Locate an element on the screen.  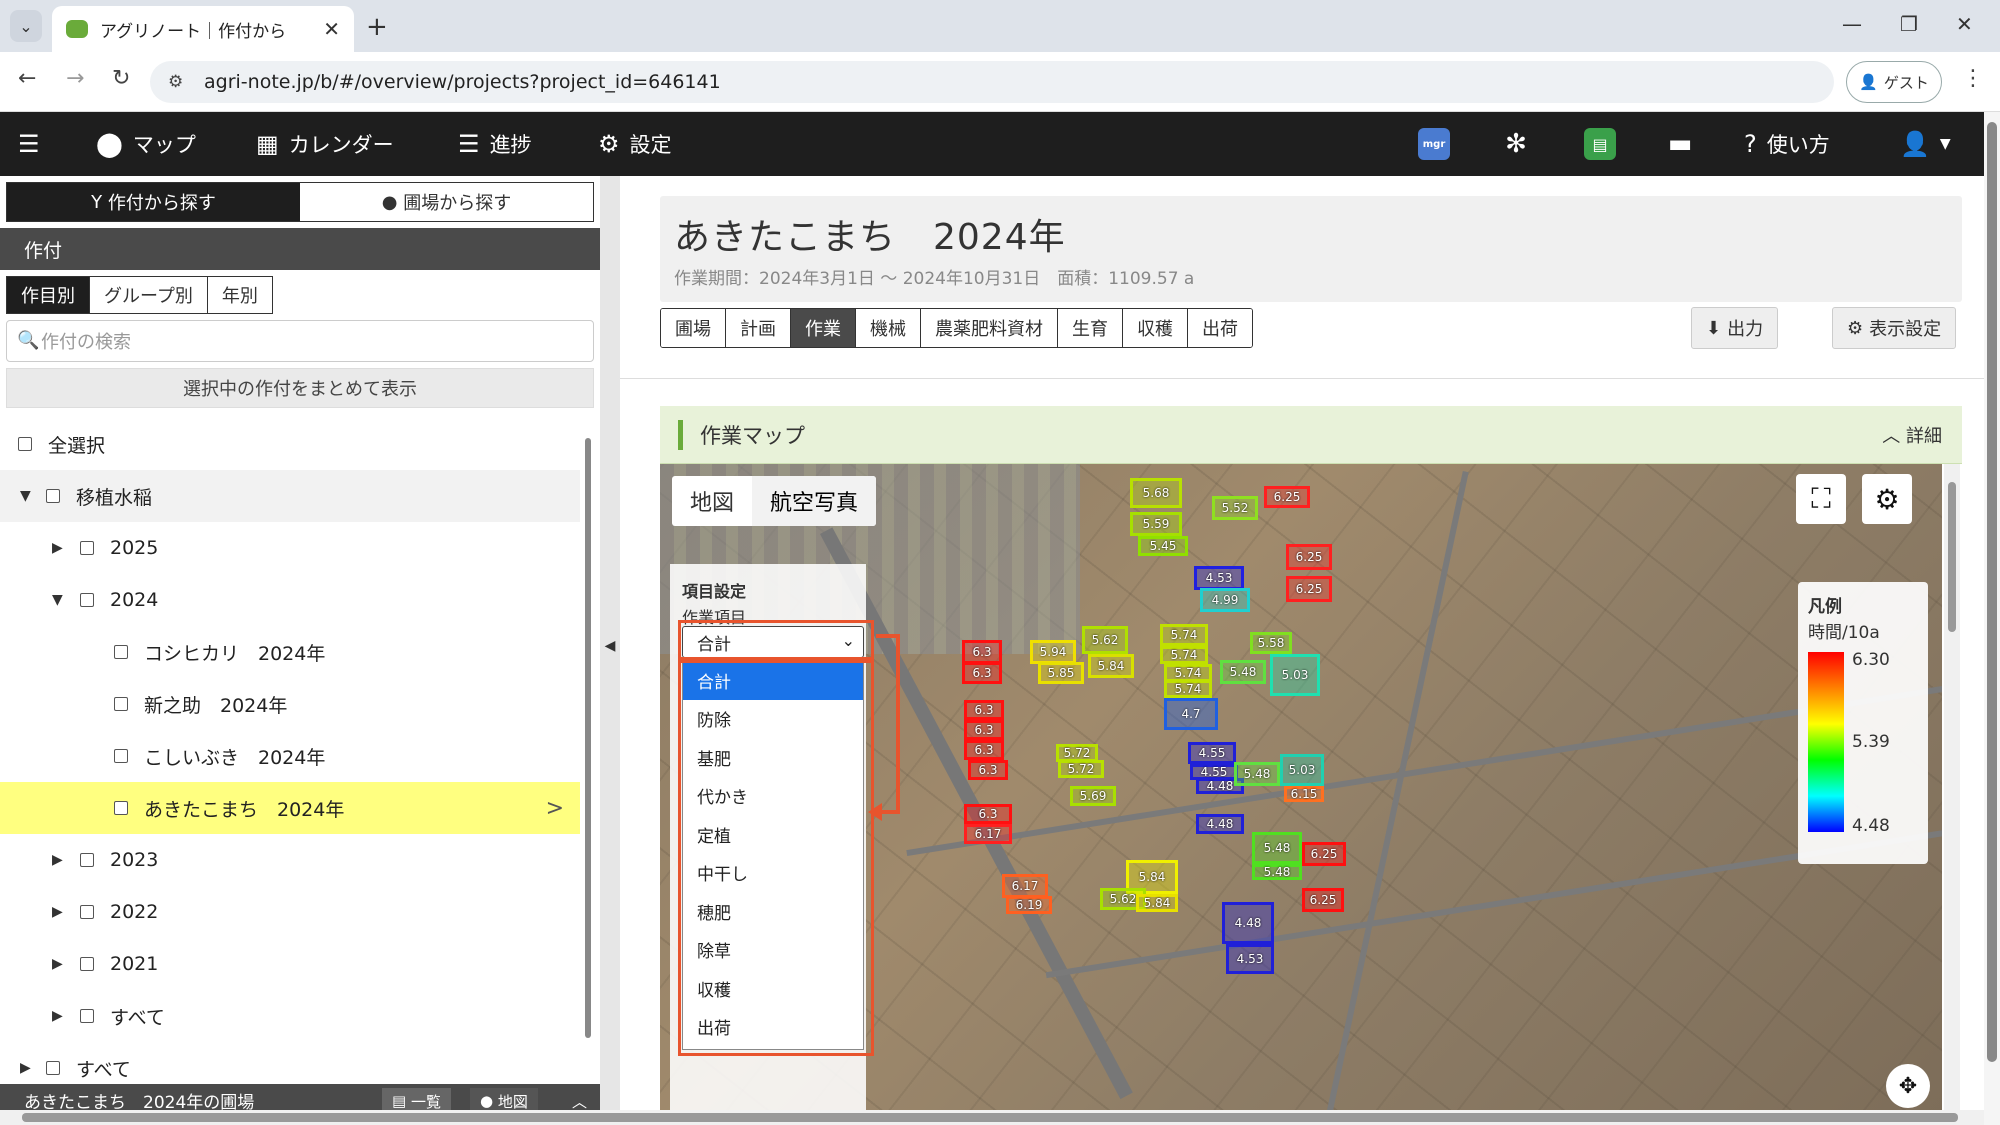
nav-map: ⬤ マップ is located at coordinates (146, 144).